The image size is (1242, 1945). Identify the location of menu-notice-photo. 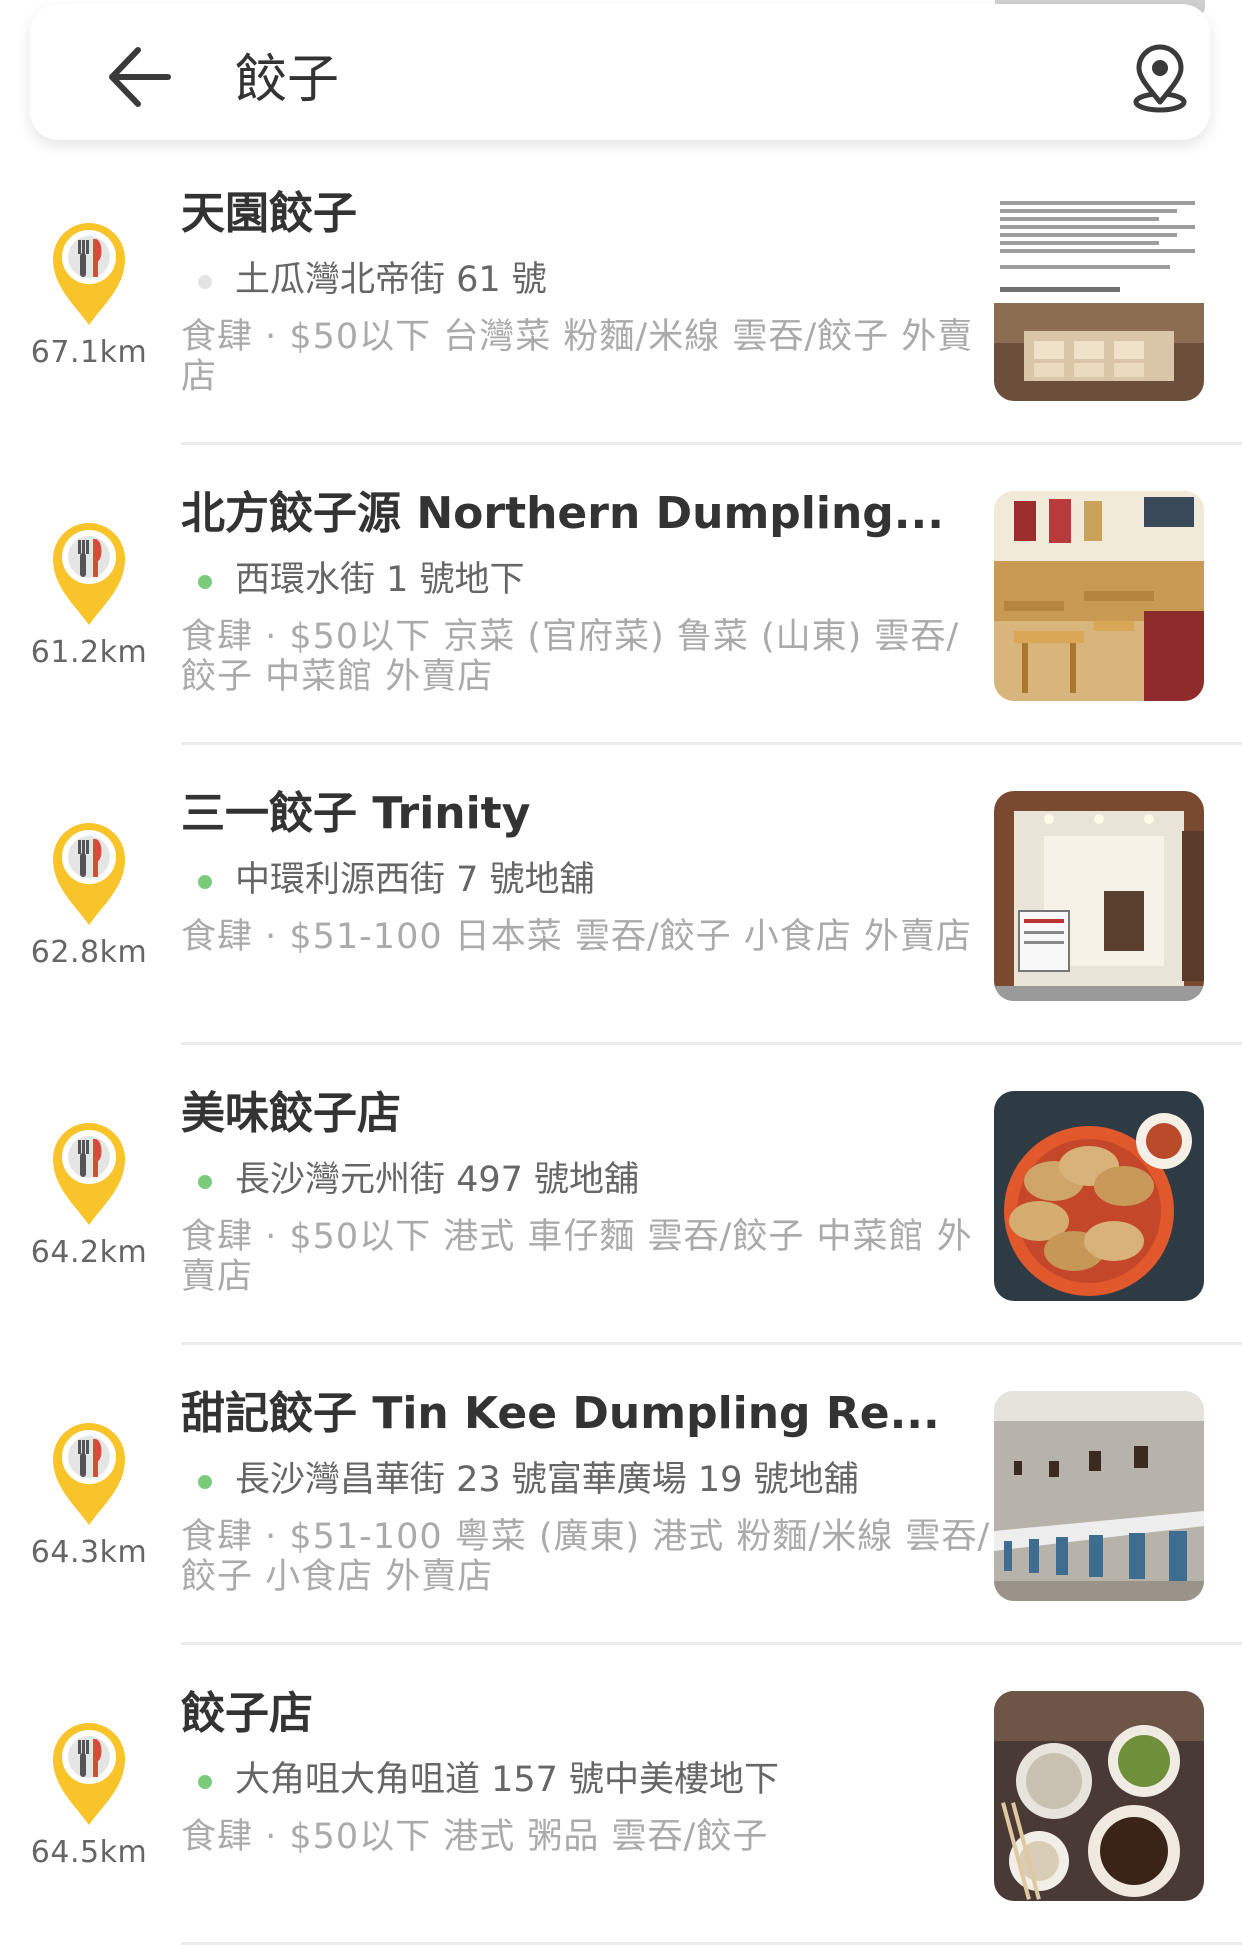
(1099, 296).